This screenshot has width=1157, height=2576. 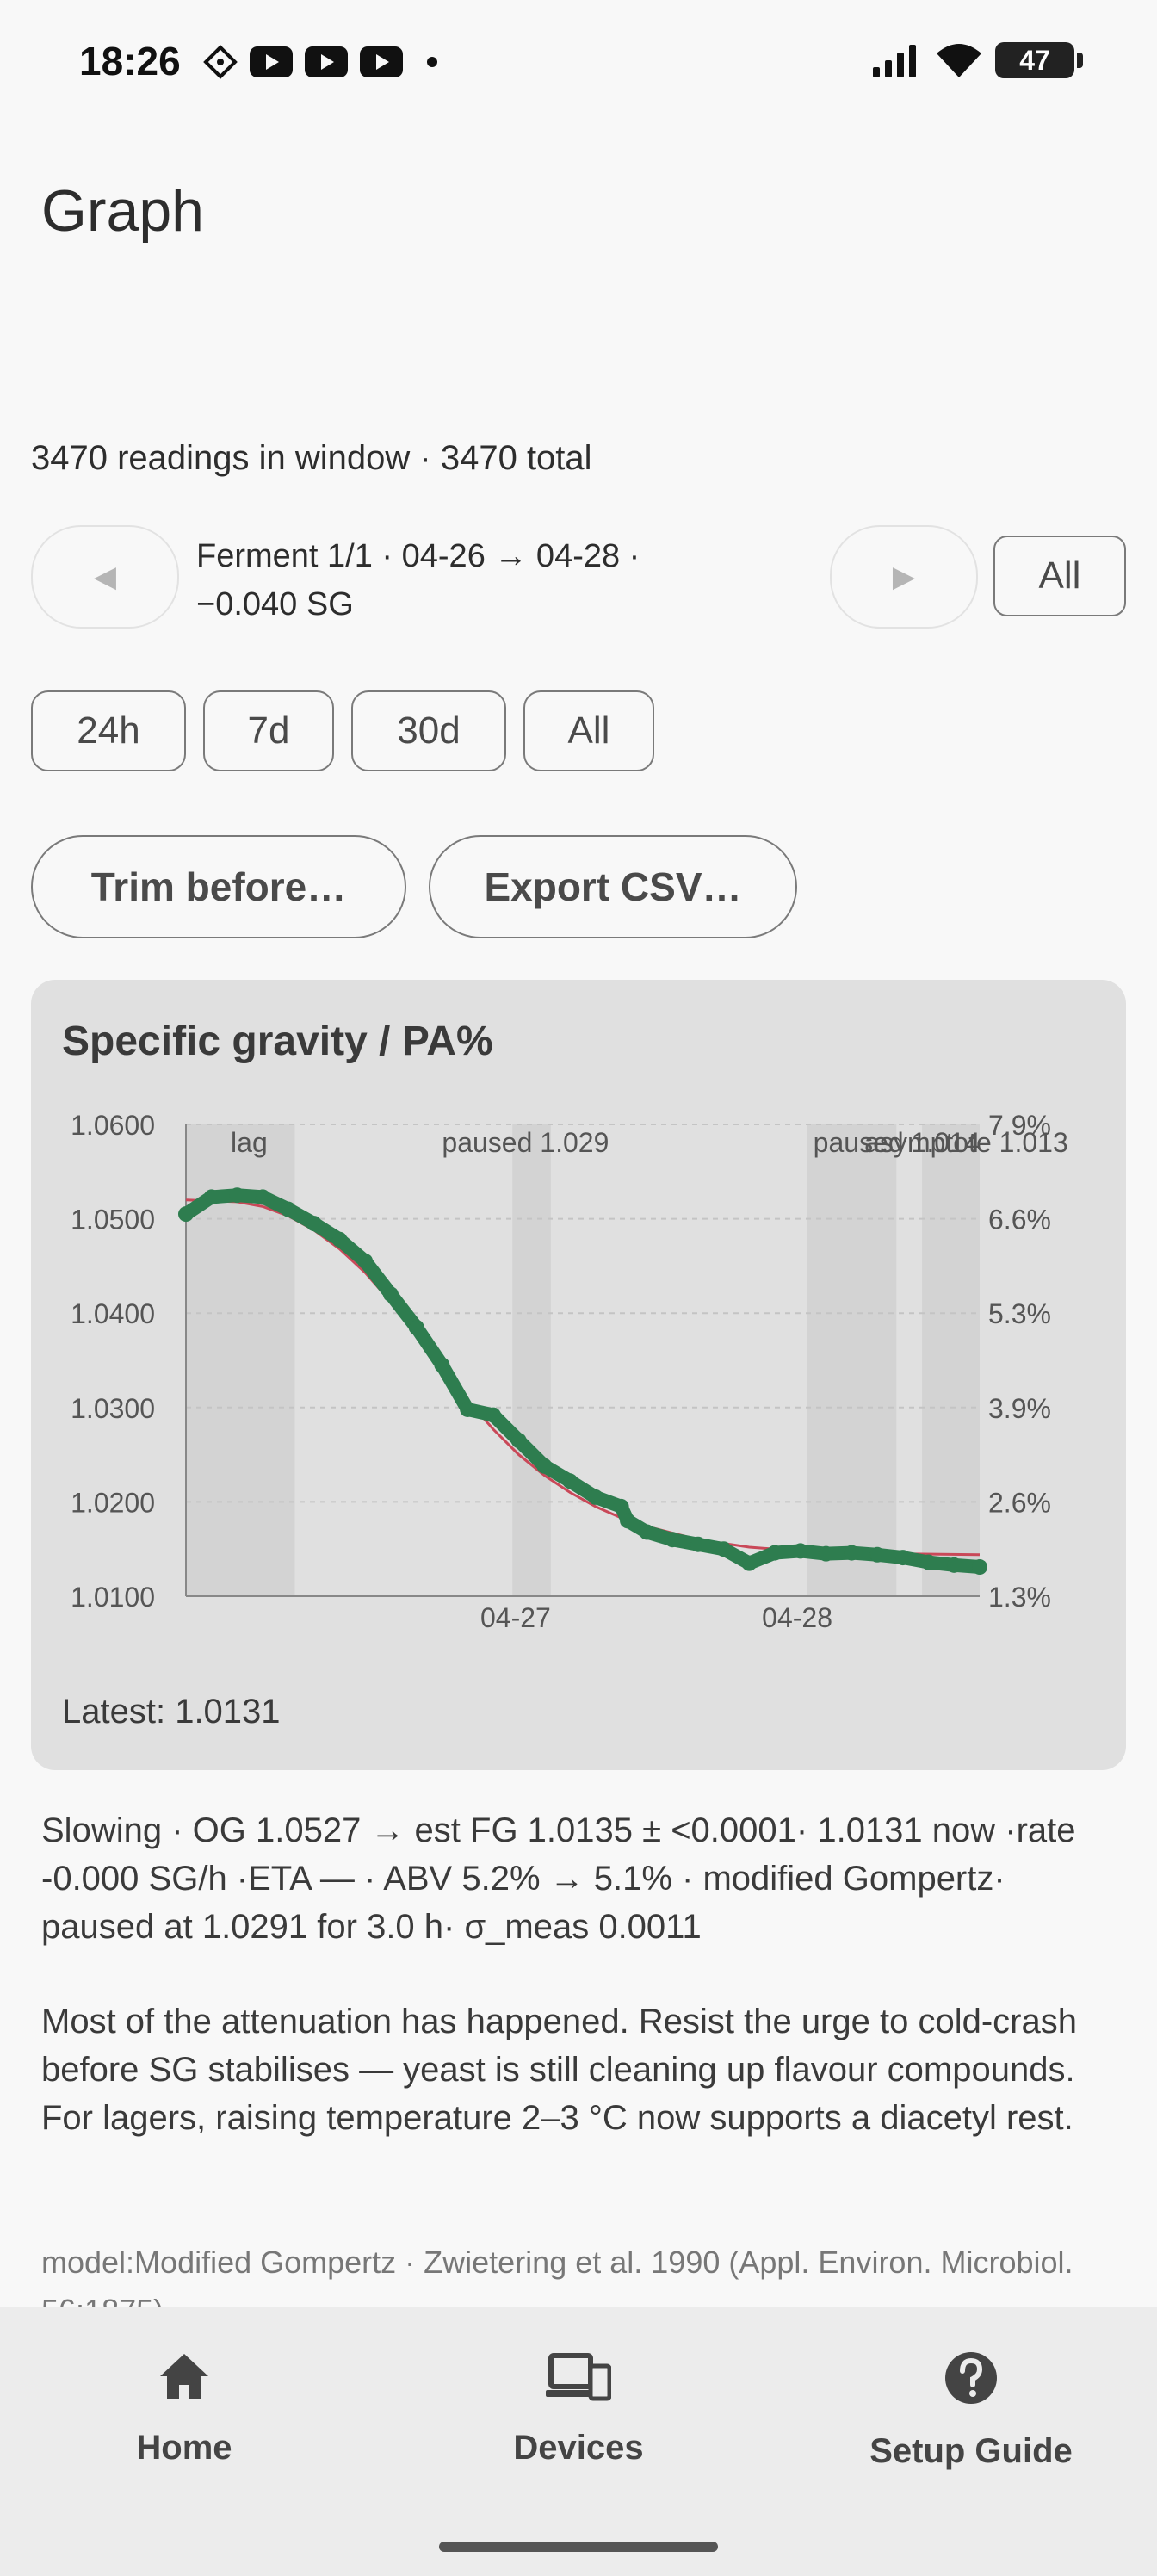 I want to click on pause-bands, so click(x=583, y=1360).